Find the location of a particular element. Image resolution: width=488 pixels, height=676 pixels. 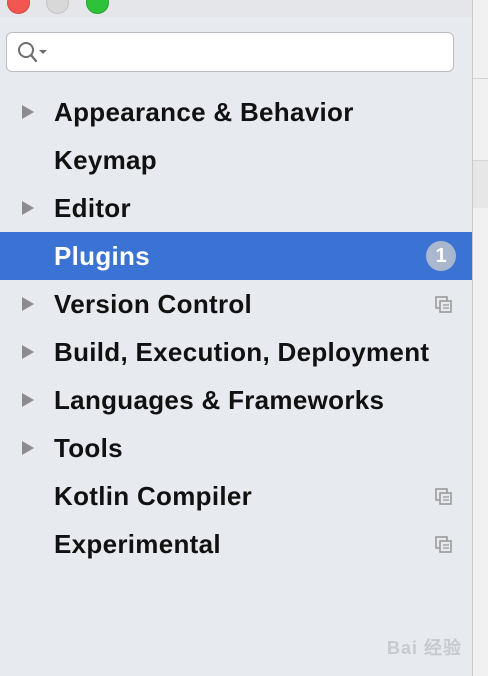

tree-item-label: Languages & Frameworks is located at coordinates (219, 399).